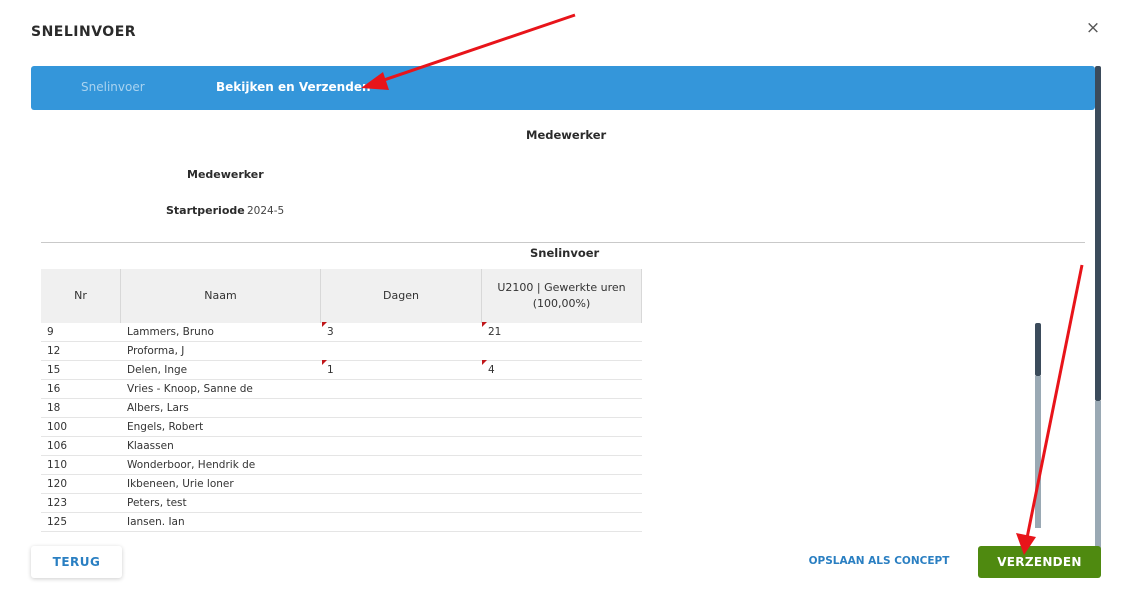 The image size is (1132, 603). Describe the element at coordinates (50, 332) in the screenshot. I see `row-nr: 9` at that location.